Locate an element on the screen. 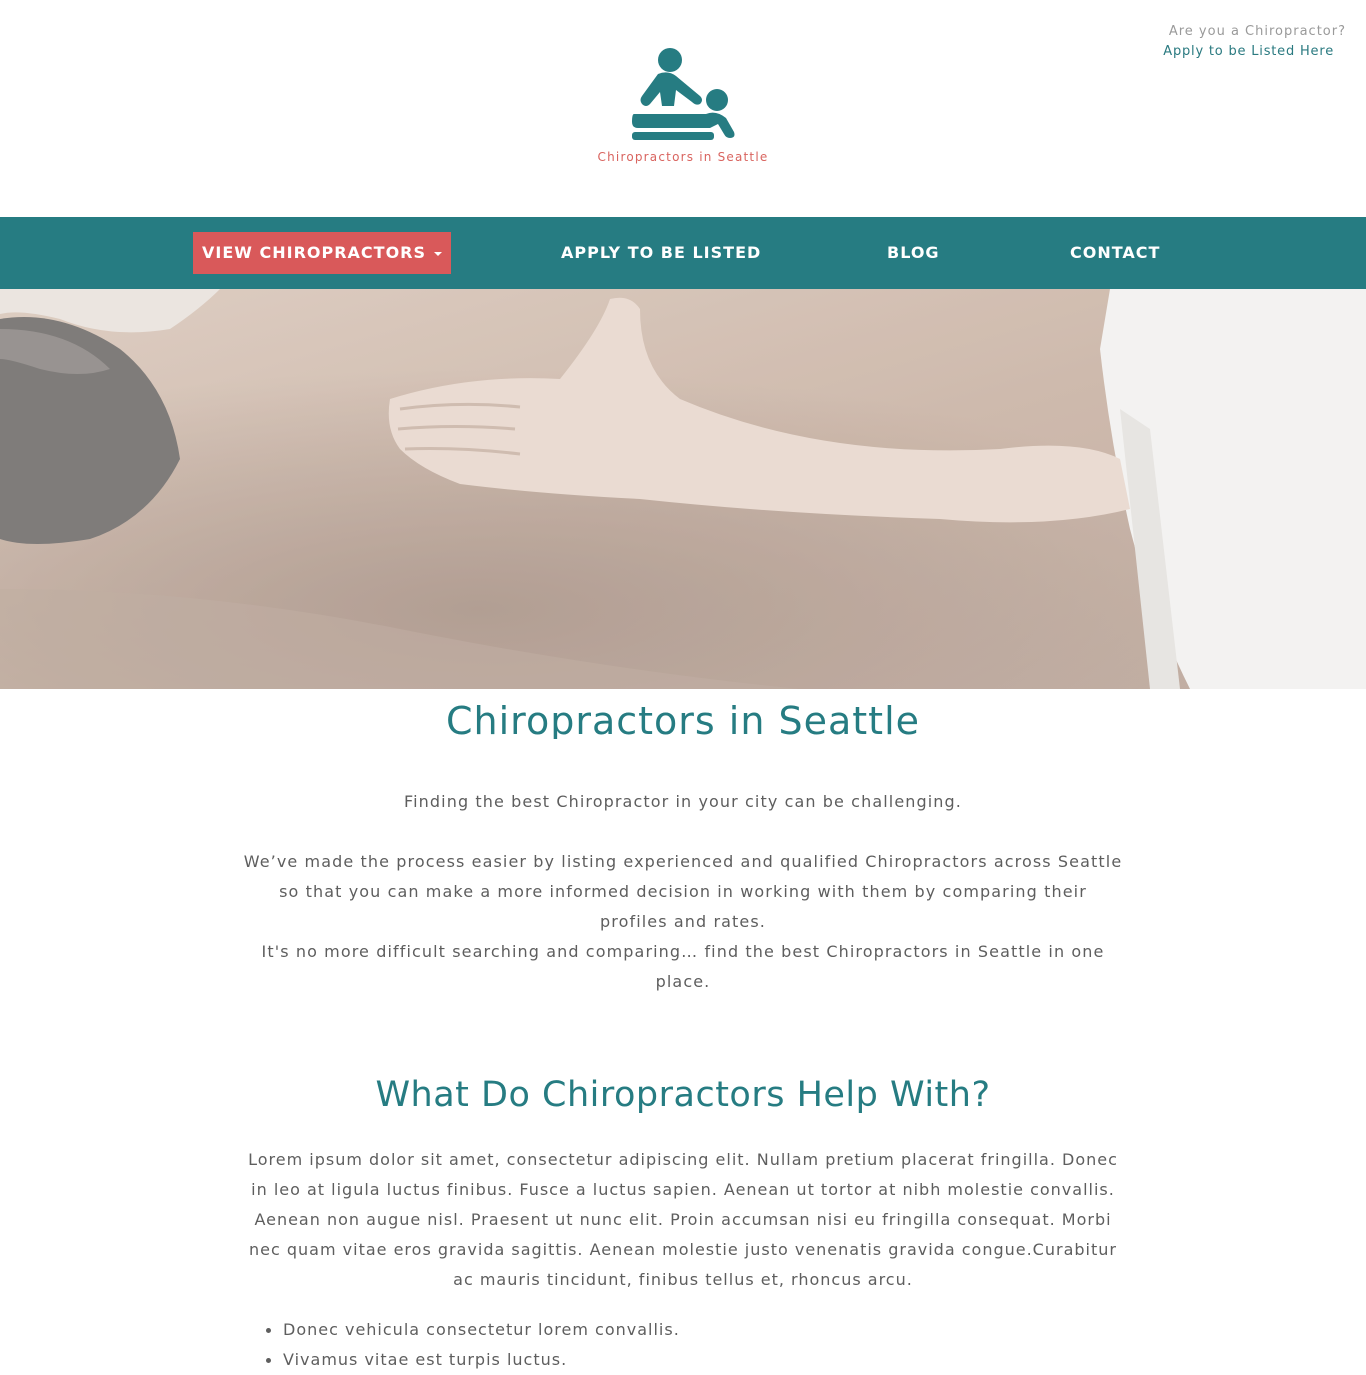 The width and height of the screenshot is (1366, 1375). list-item: Vivamus vitae est turpis luctus. is located at coordinates (473, 1360).